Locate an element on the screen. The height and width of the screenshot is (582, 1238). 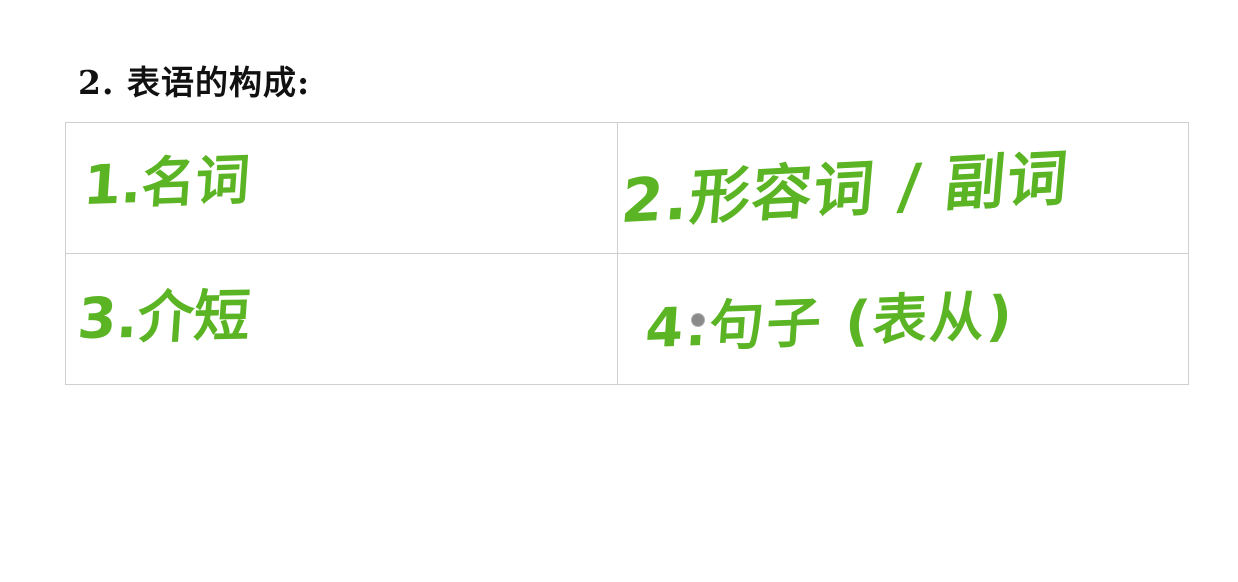
handwritten-item-adjective-adverb: 2.形容词 / 副词 is located at coordinates (845, 190).